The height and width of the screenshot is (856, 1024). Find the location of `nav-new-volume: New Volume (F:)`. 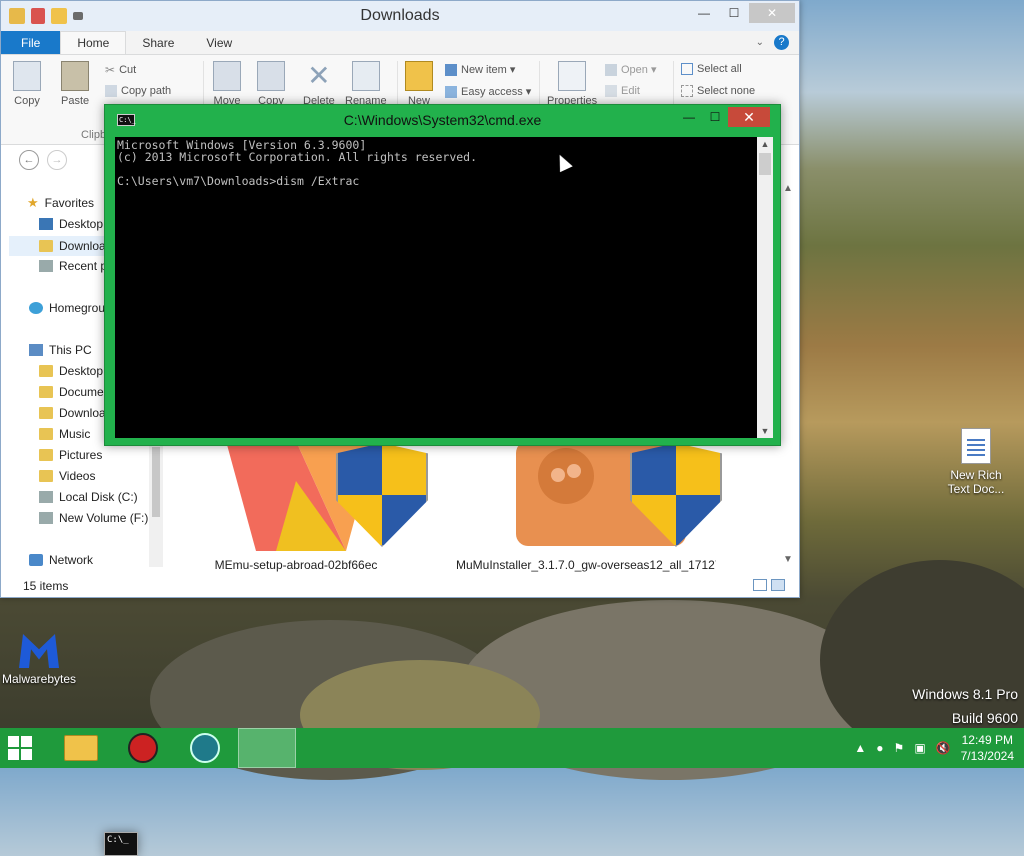

nav-new-volume: New Volume (F:) is located at coordinates (93, 518).